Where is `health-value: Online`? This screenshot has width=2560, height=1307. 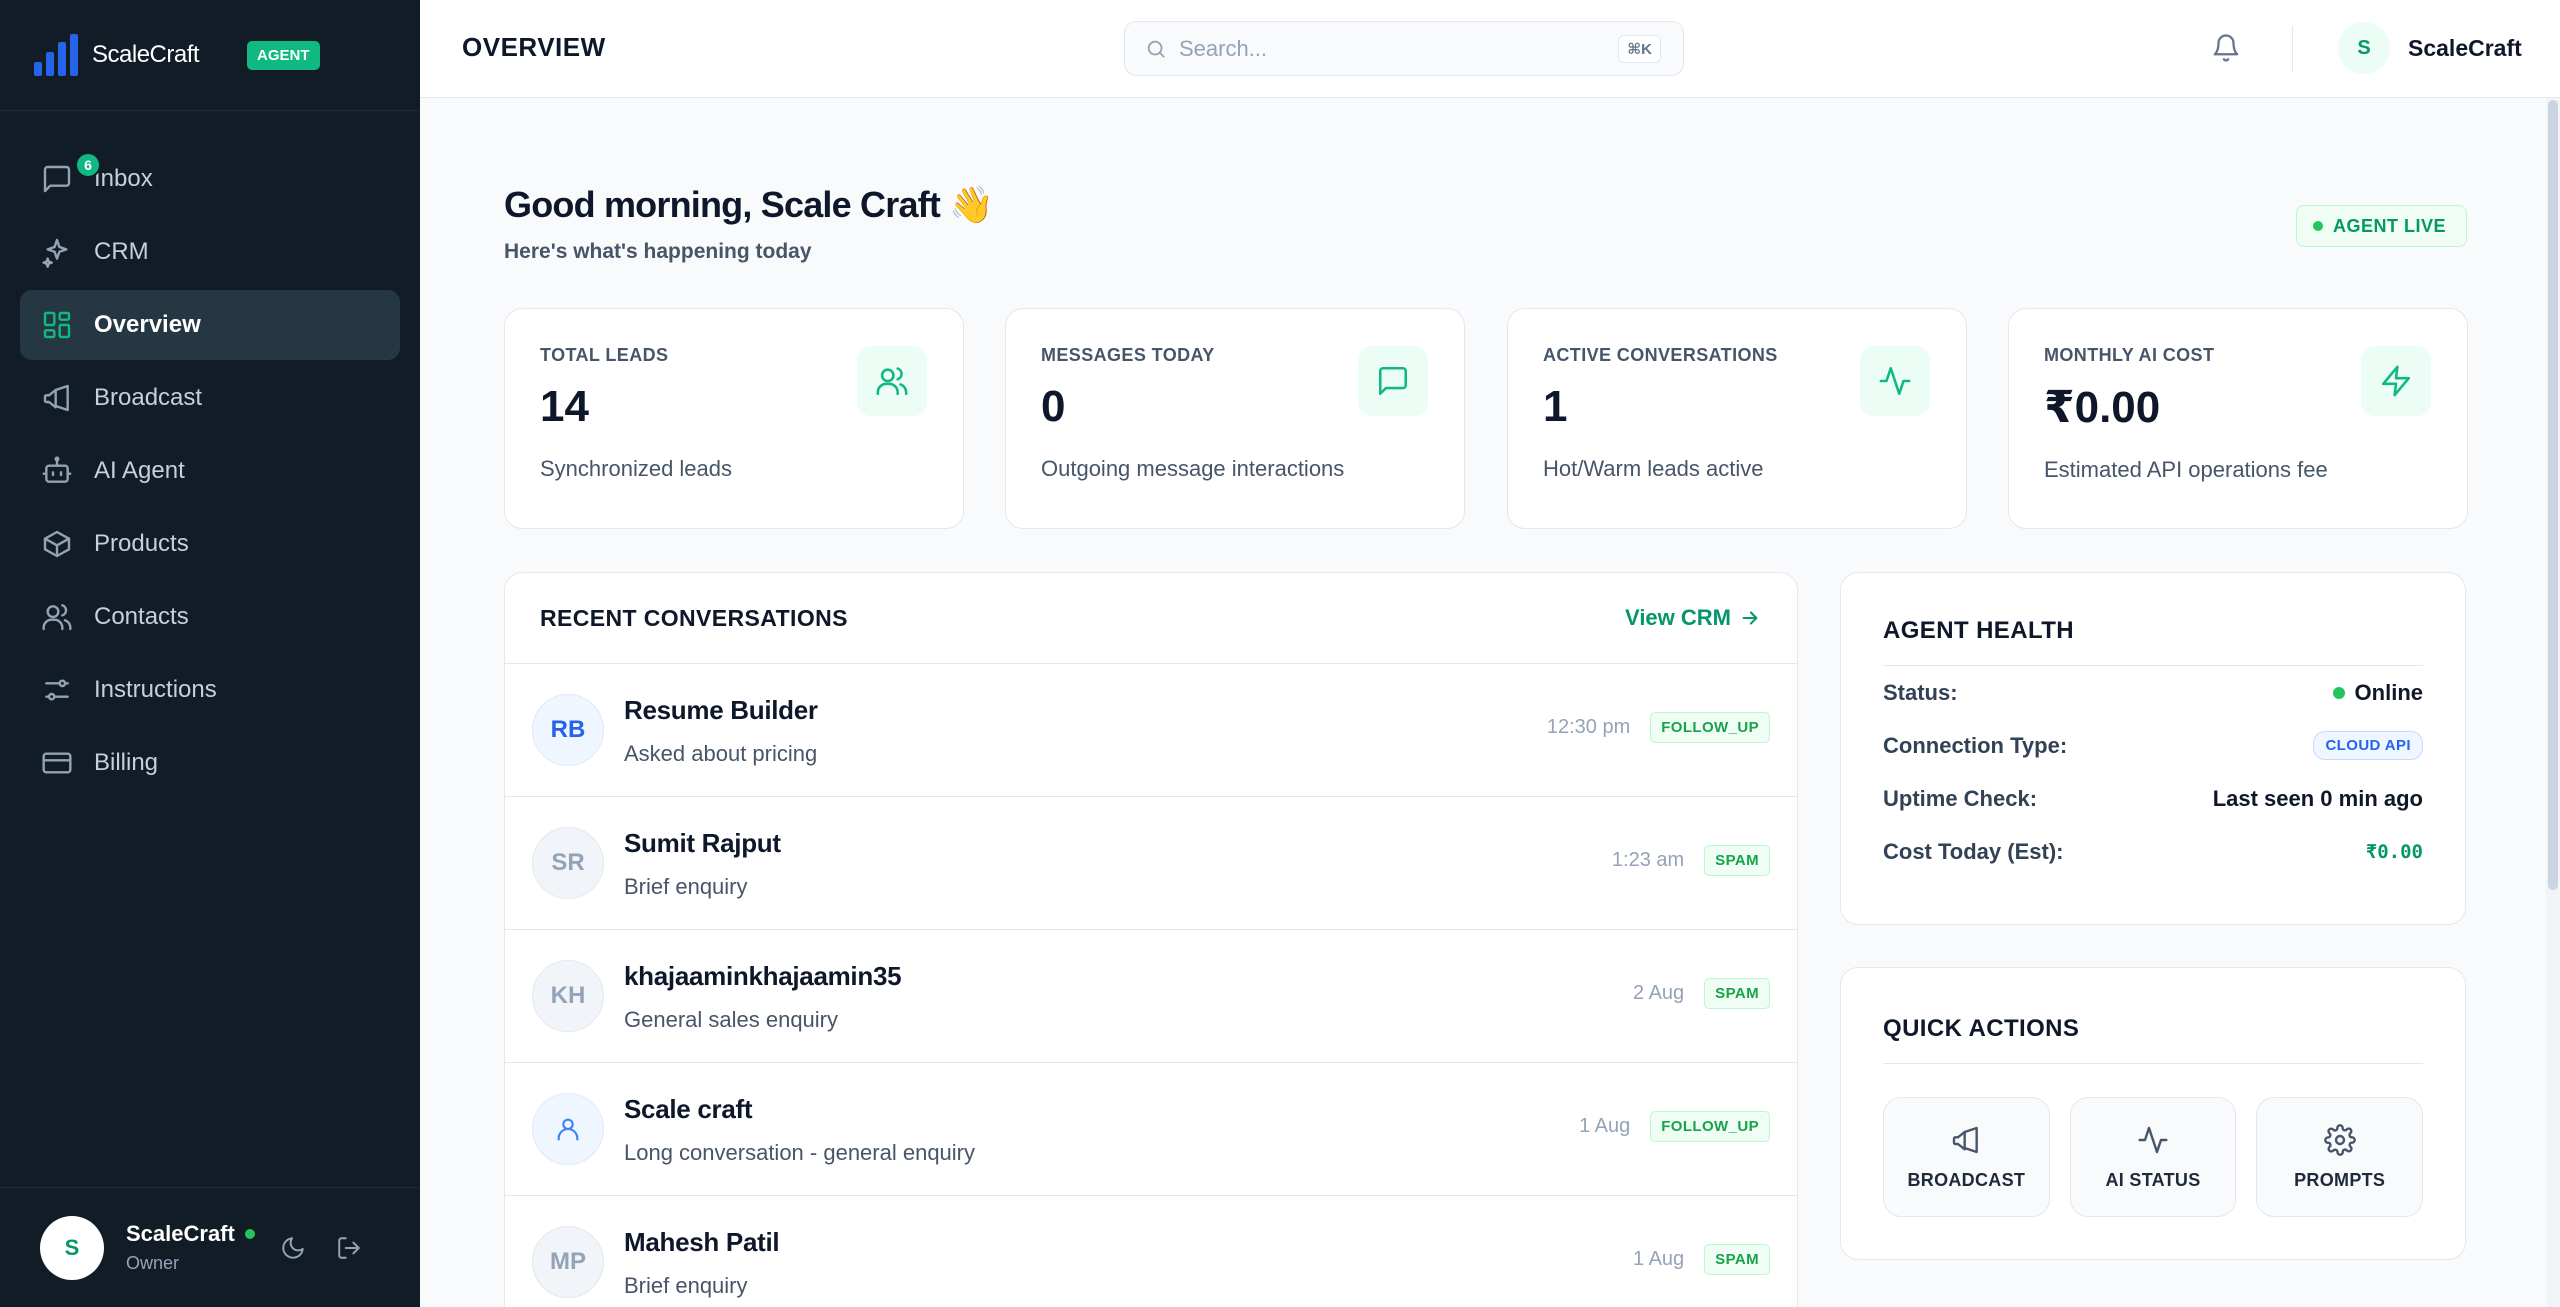
health-value: Online is located at coordinates (2377, 692).